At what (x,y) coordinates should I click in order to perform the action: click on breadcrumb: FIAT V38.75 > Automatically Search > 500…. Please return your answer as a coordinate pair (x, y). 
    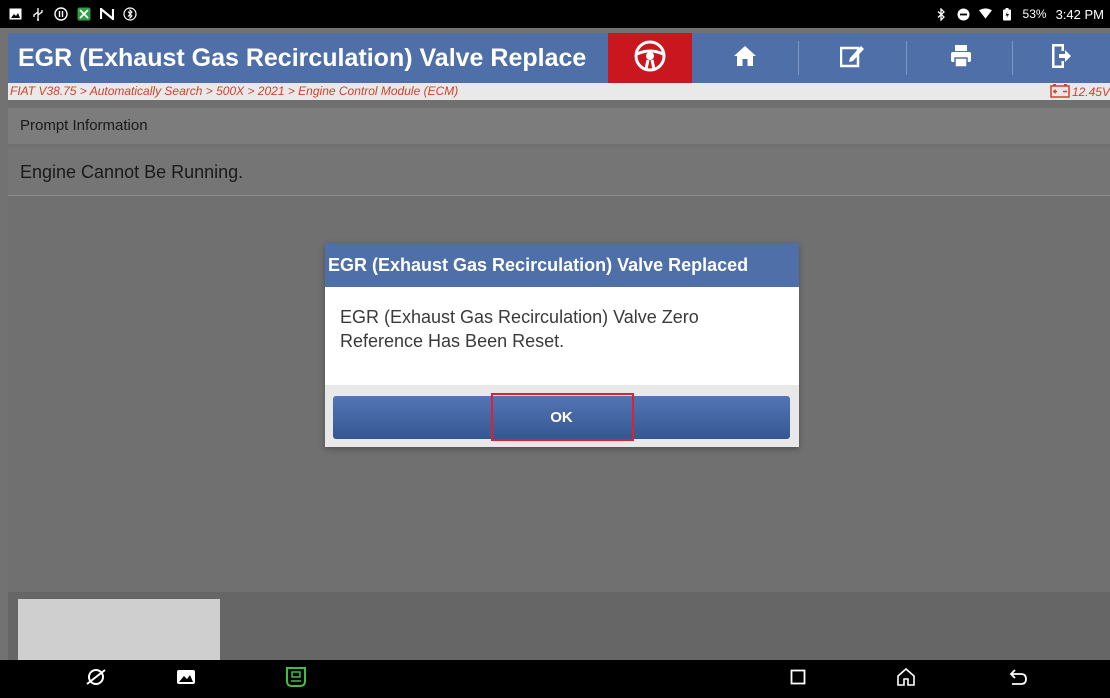
    Looking at the image, I should click on (559, 91).